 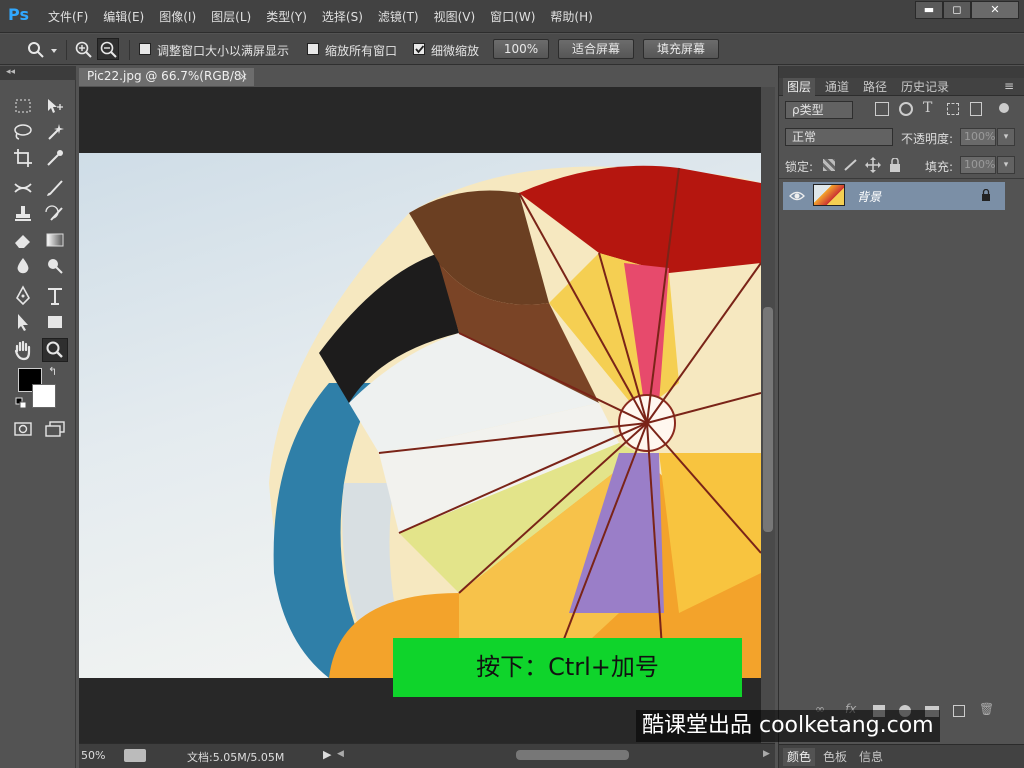 What do you see at coordinates (23, 322) in the screenshot?
I see `path-selection-tool-icon` at bounding box center [23, 322].